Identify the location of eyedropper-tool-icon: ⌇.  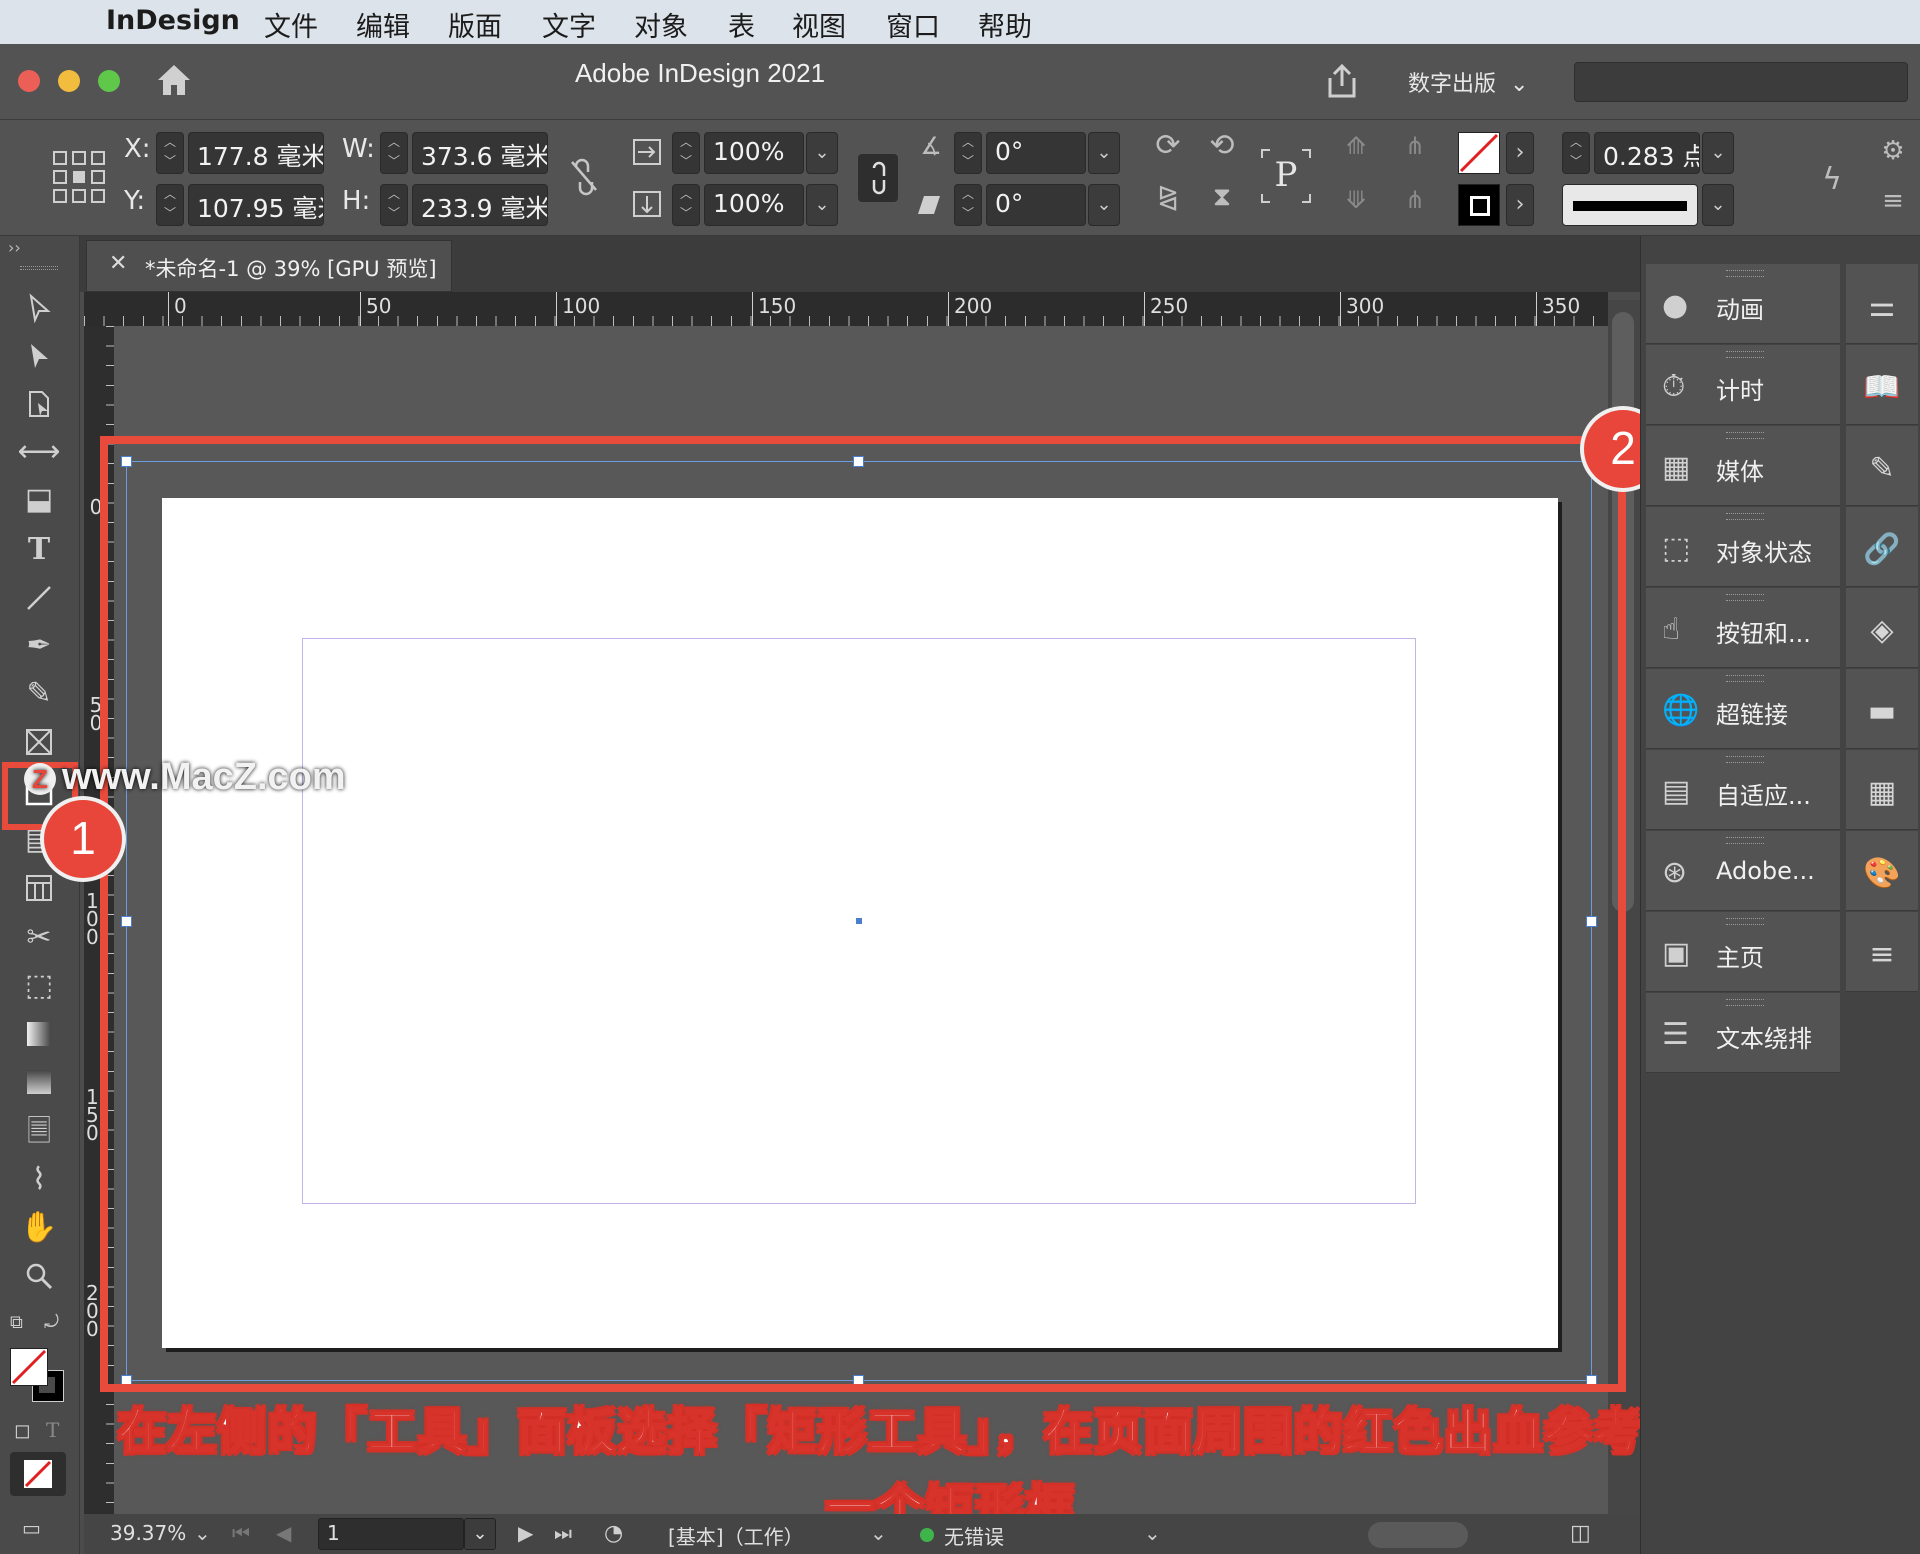
(39, 1180).